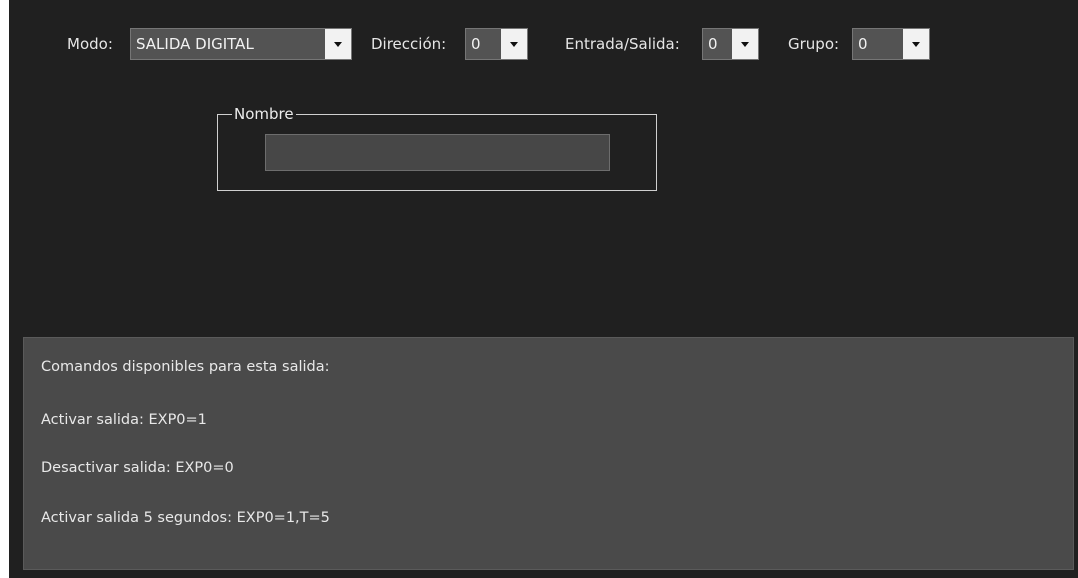 The image size is (1078, 578). Describe the element at coordinates (264, 114) in the screenshot. I see `nombre-legend: Nombre` at that location.